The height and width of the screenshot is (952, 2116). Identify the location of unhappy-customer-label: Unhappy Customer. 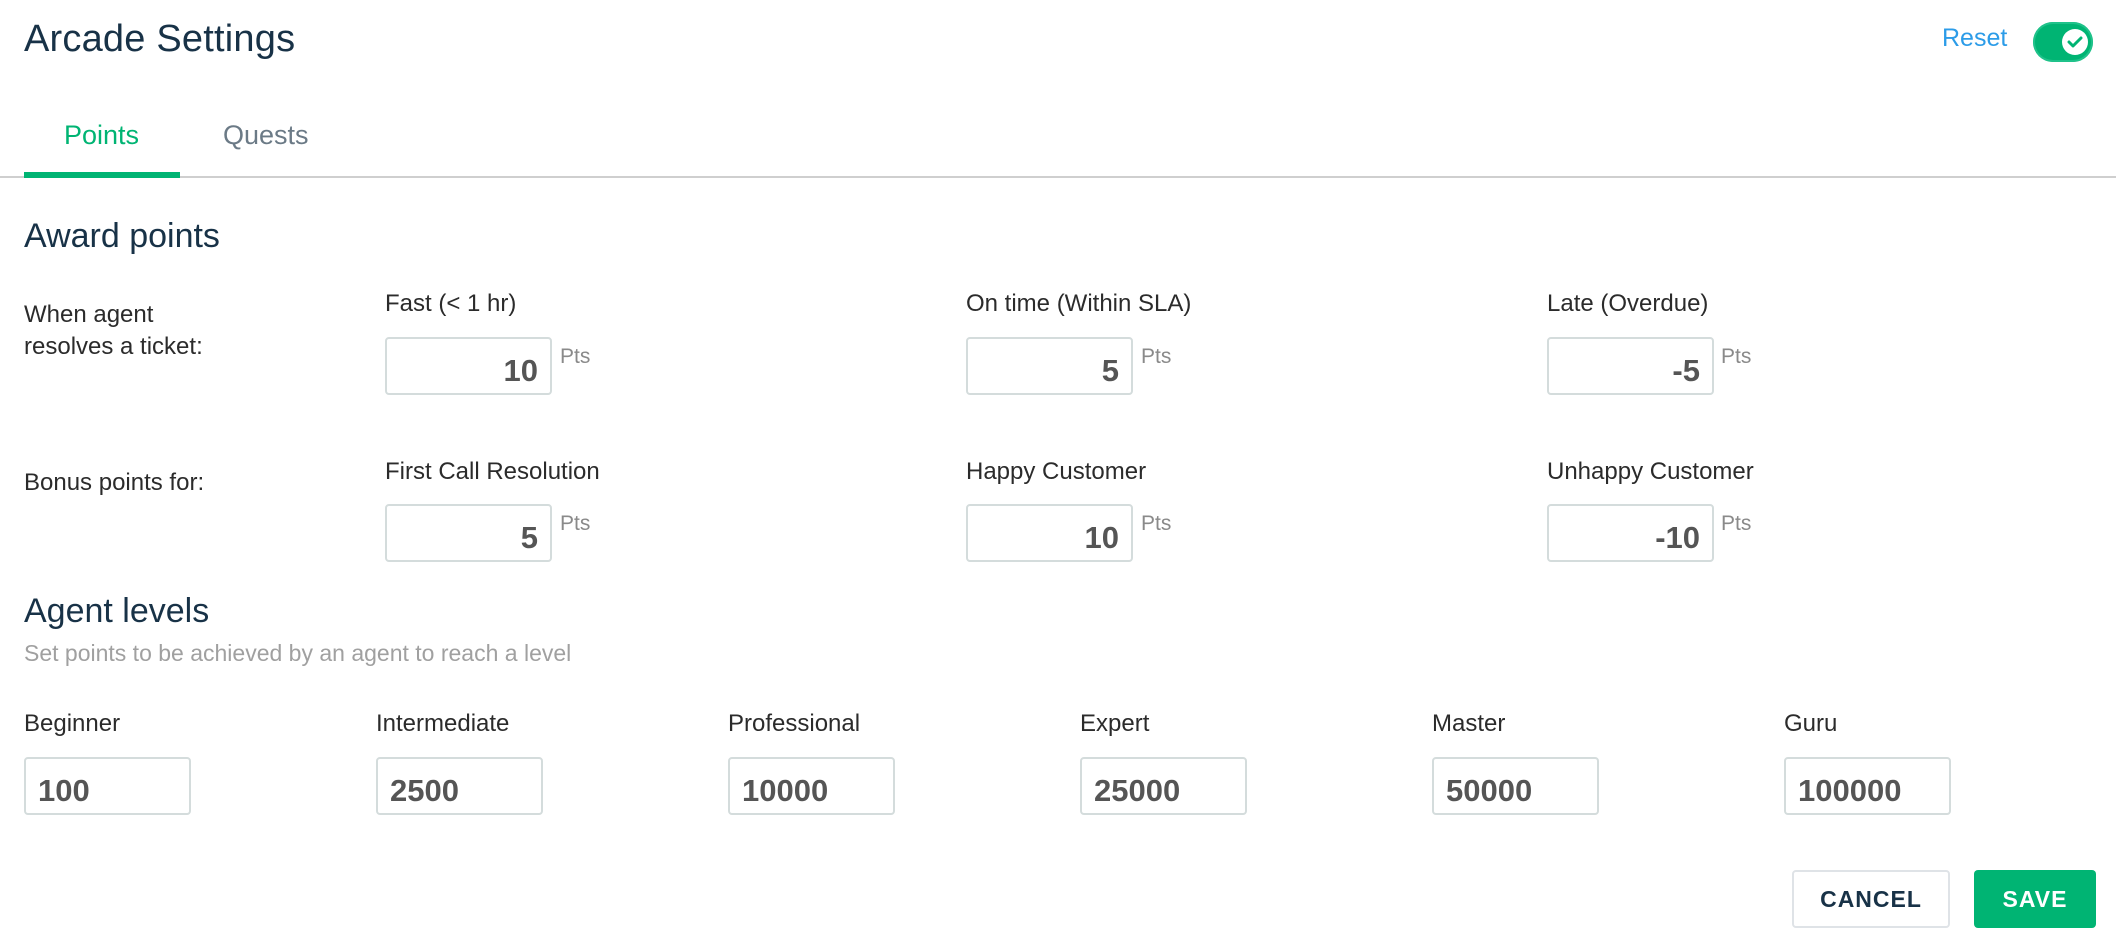
(1650, 471).